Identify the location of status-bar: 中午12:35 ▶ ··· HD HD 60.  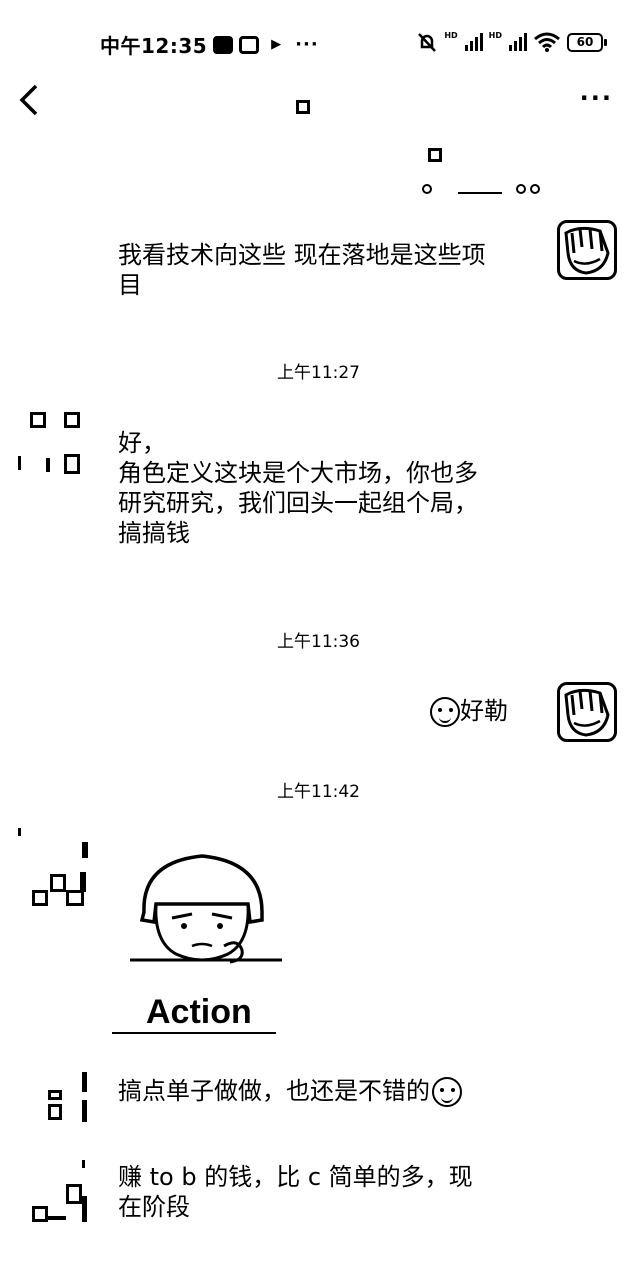
(318, 40).